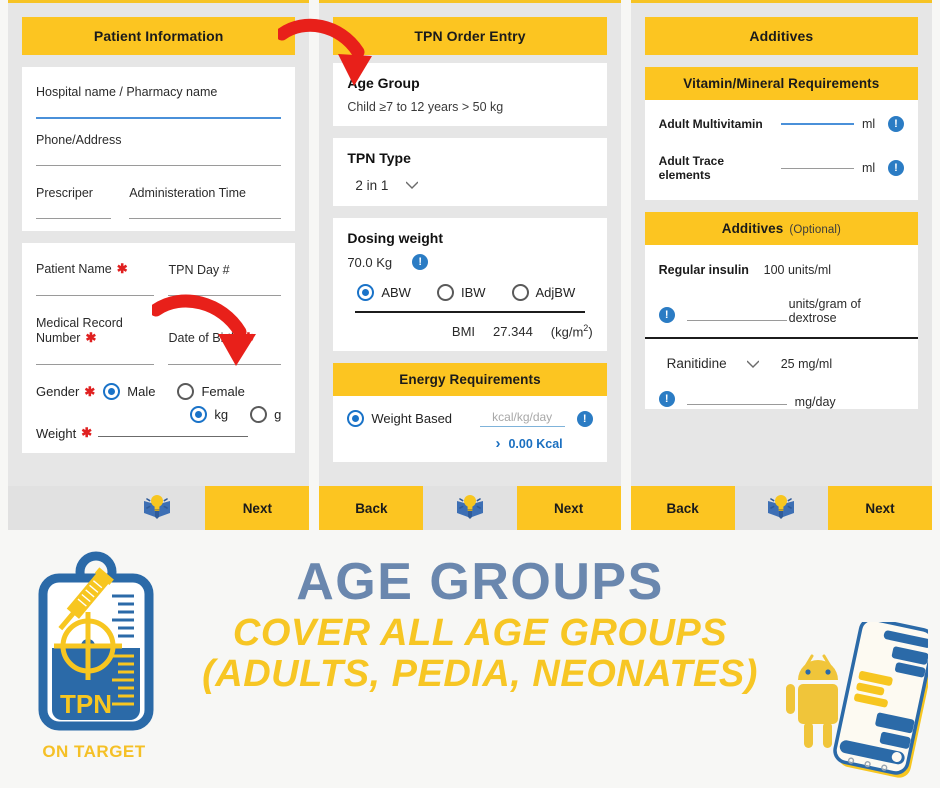  I want to click on insulin-unit: units/gram of dextrose, so click(824, 311).